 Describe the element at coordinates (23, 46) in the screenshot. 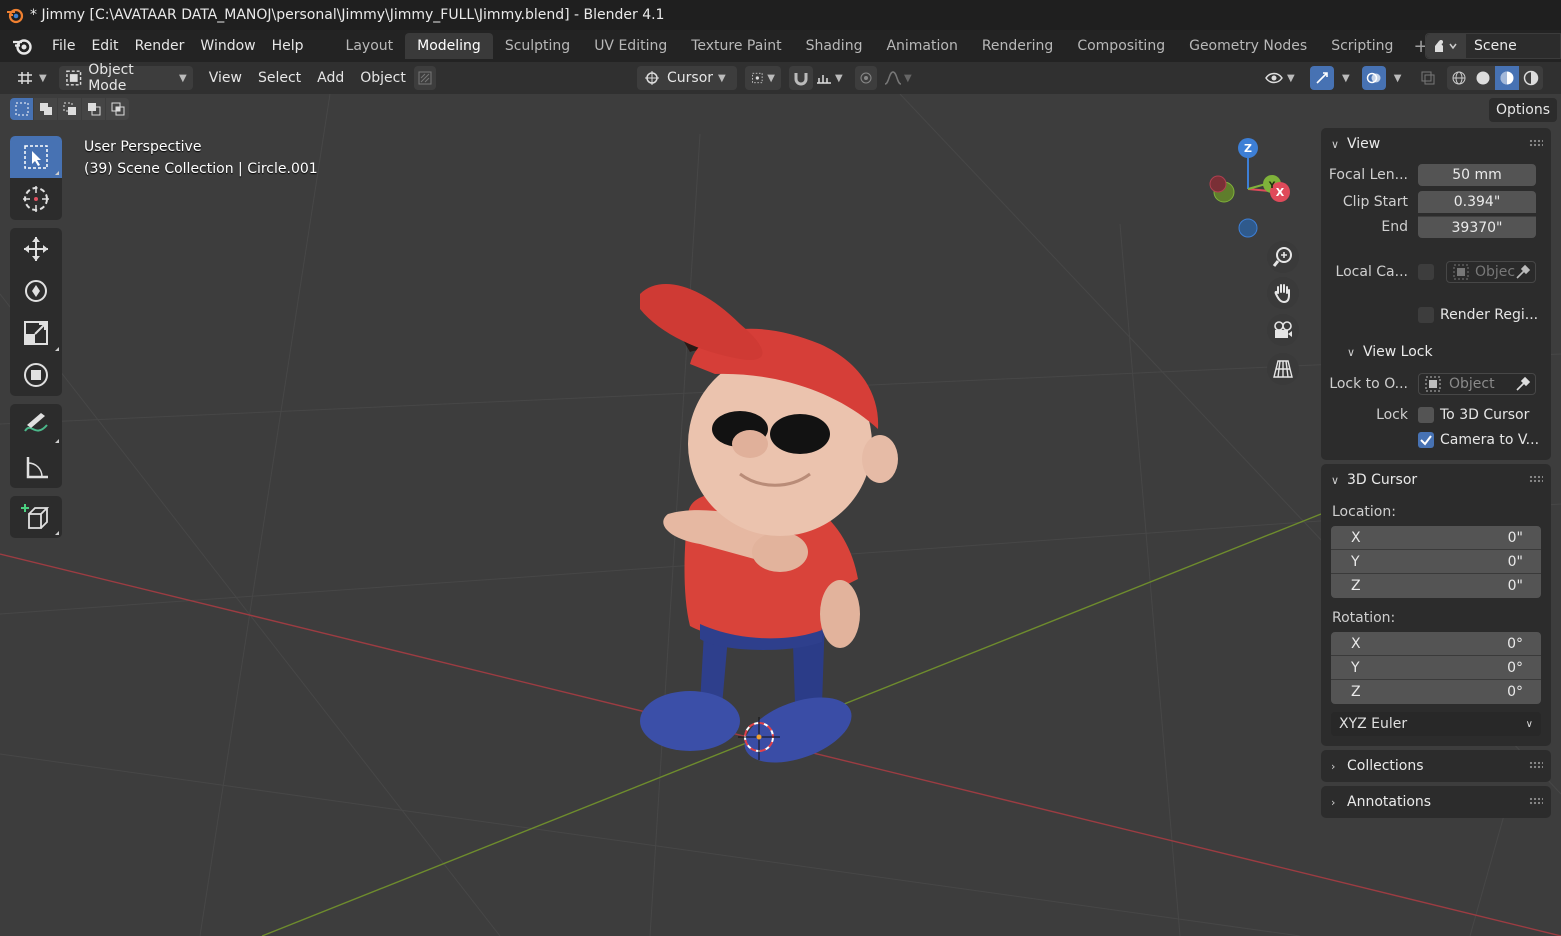

I see `blender-menu-icon` at that location.